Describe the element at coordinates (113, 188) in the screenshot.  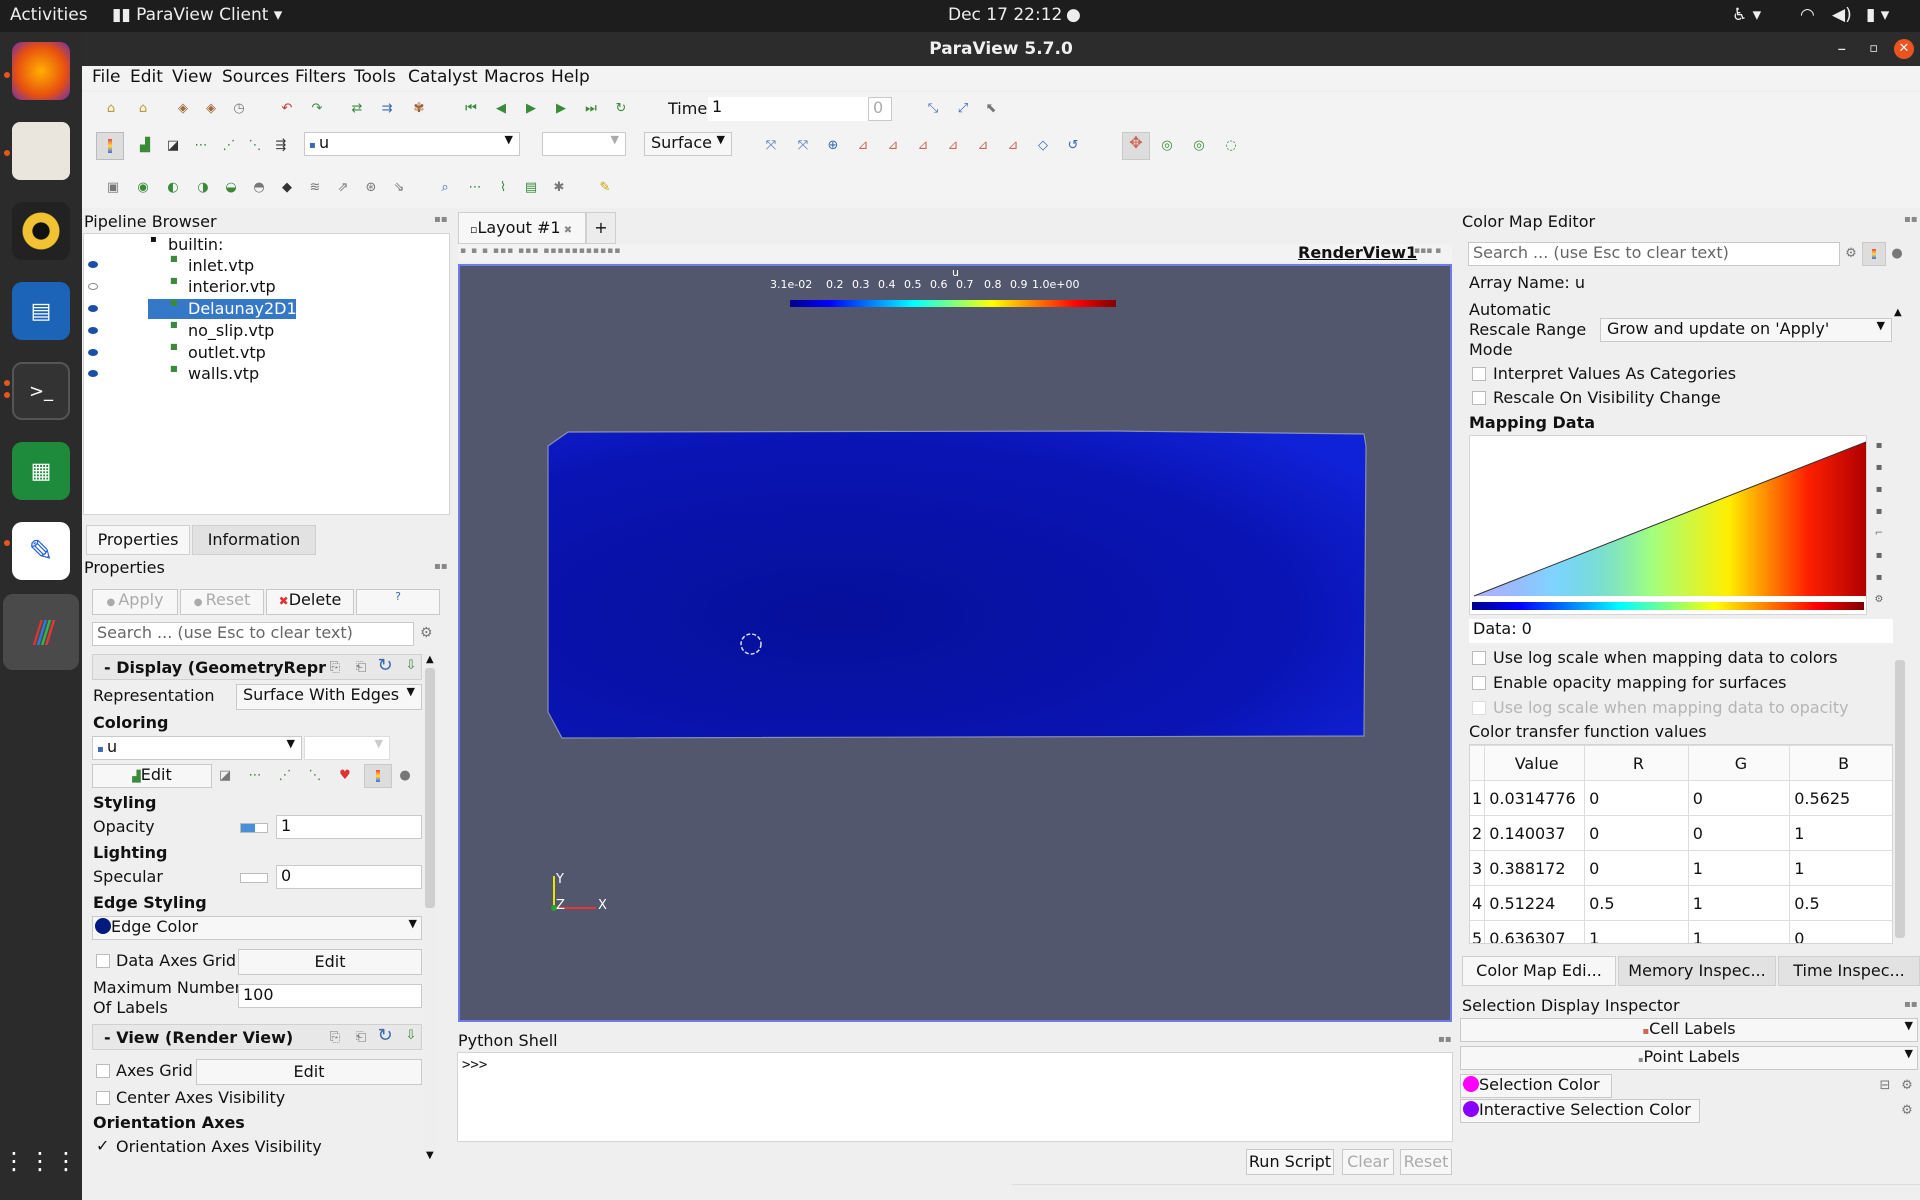
I see `calculator-icon: ▣` at that location.